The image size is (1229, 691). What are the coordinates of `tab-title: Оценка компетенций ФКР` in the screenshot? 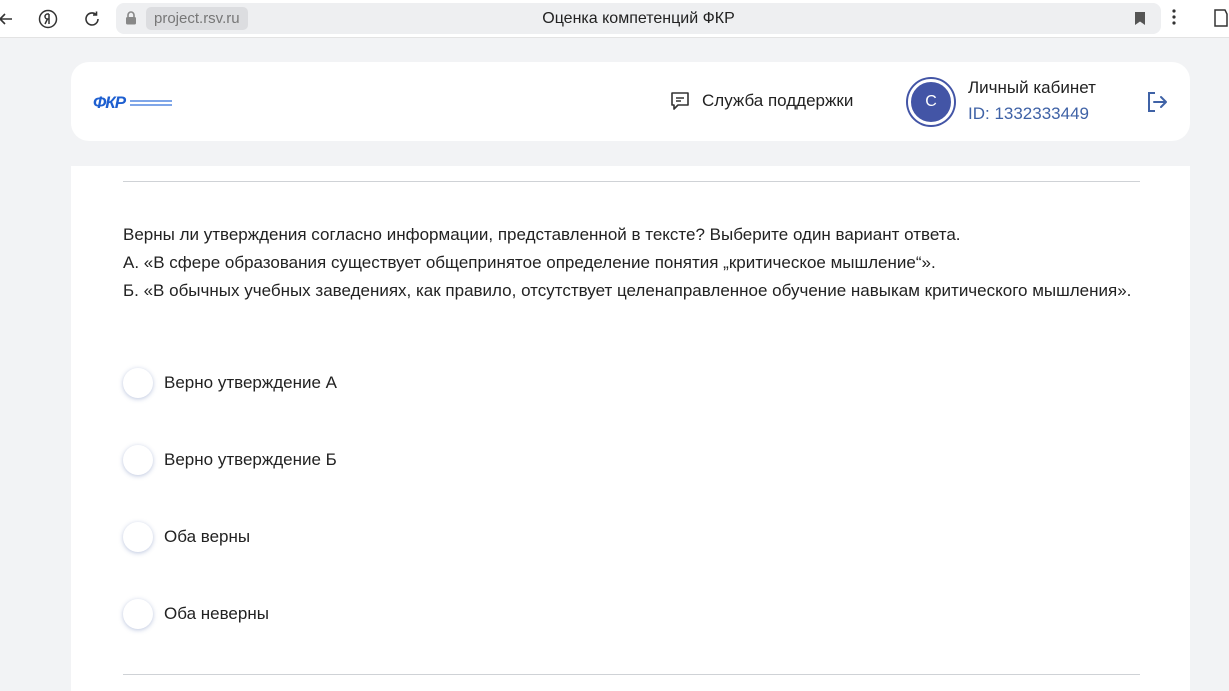 It's located at (638, 18).